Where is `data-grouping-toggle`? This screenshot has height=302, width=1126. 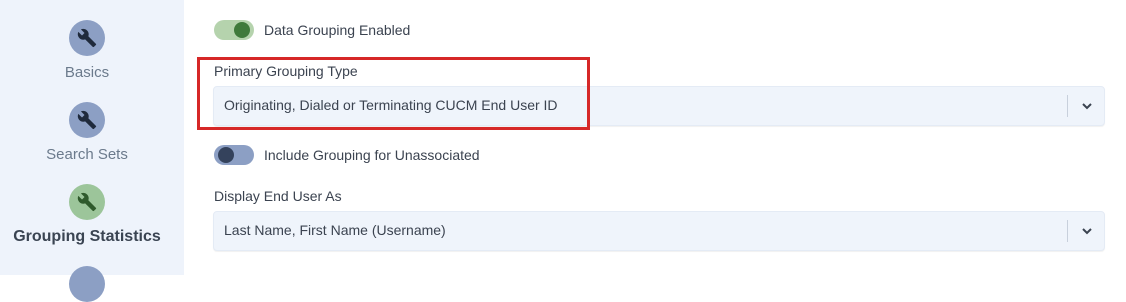 data-grouping-toggle is located at coordinates (234, 30).